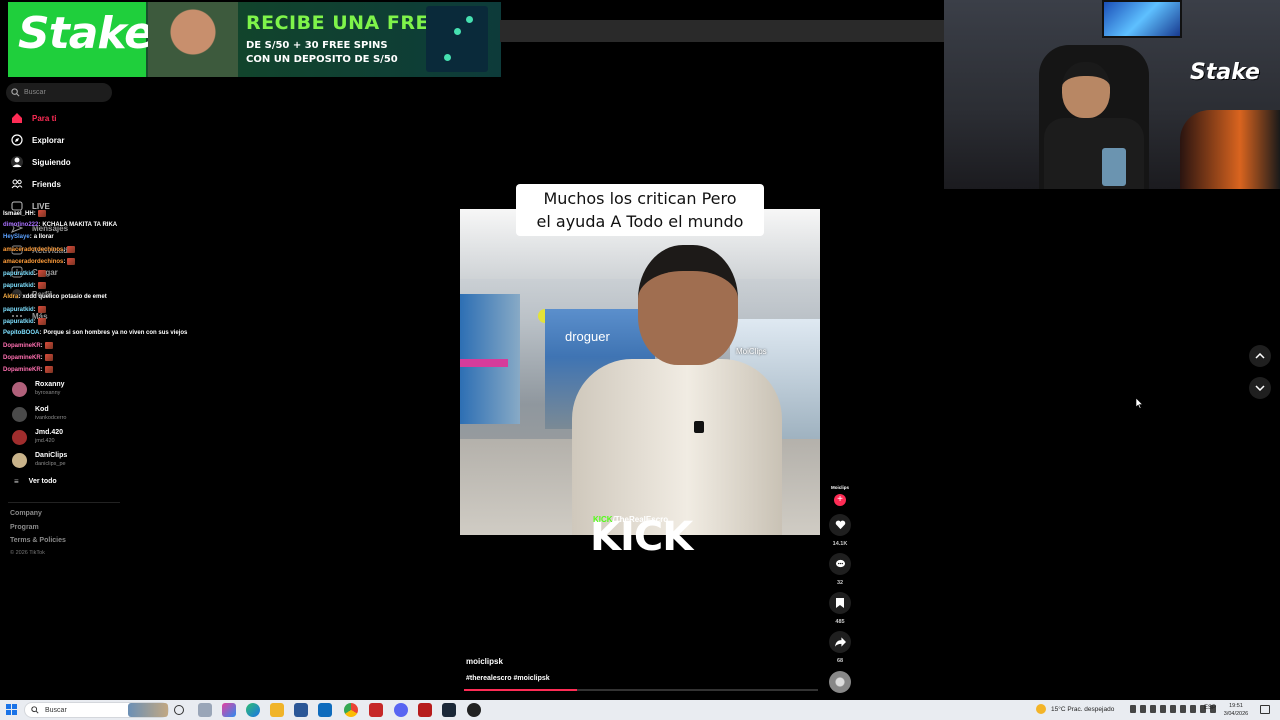 The image size is (1280, 720). What do you see at coordinates (253, 710) in the screenshot?
I see `edge-icon` at bounding box center [253, 710].